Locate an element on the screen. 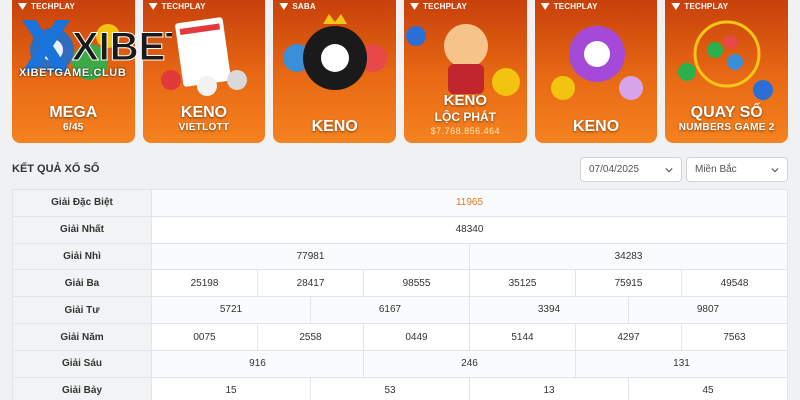 Image resolution: width=800 pixels, height=400 pixels. prize-value: 4297 is located at coordinates (628, 337).